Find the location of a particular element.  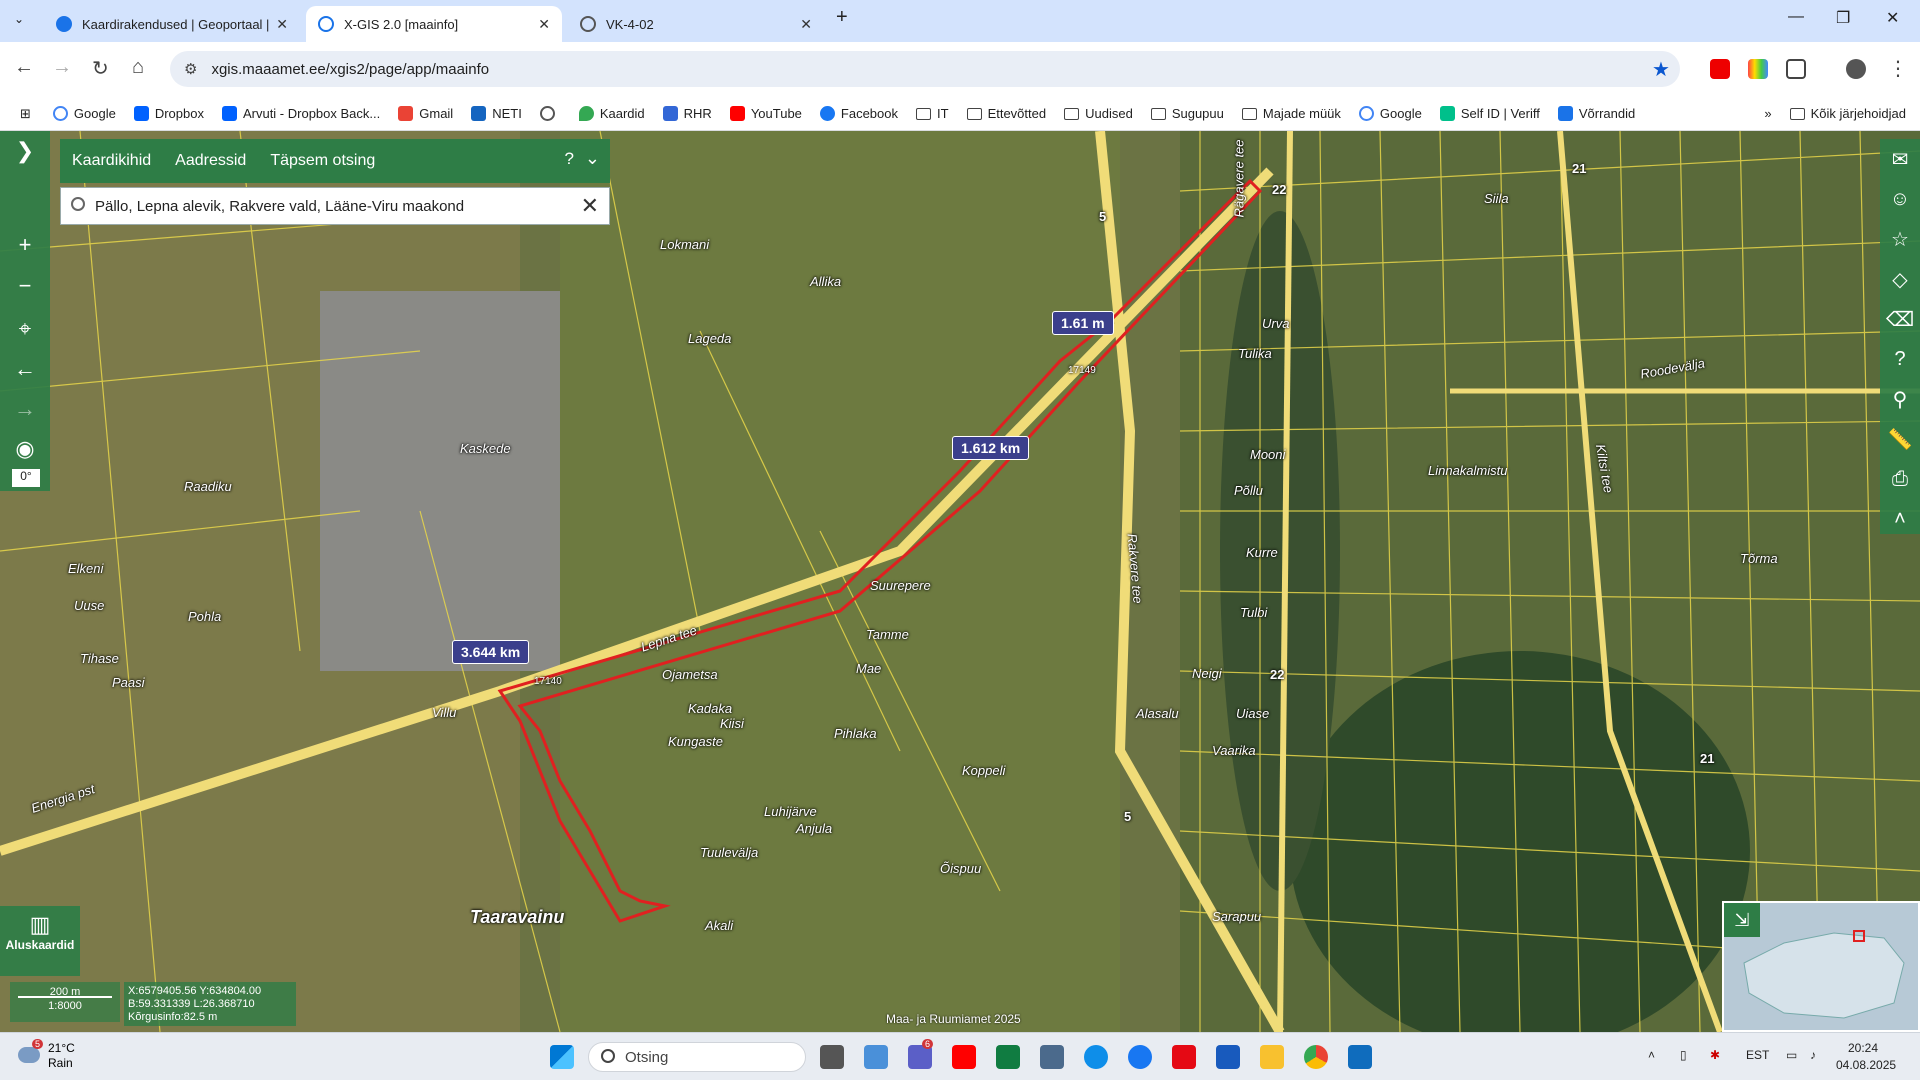

file-explorer-icon is located at coordinates (1272, 1057).